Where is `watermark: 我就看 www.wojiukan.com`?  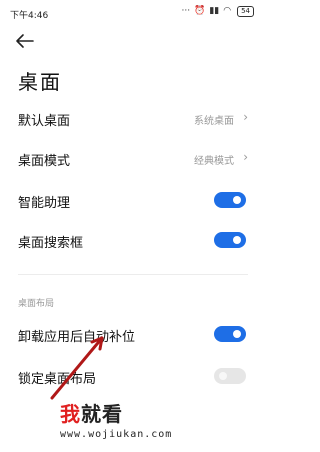
watermark: 我就看 www.wojiukan.com is located at coordinates (160, 419).